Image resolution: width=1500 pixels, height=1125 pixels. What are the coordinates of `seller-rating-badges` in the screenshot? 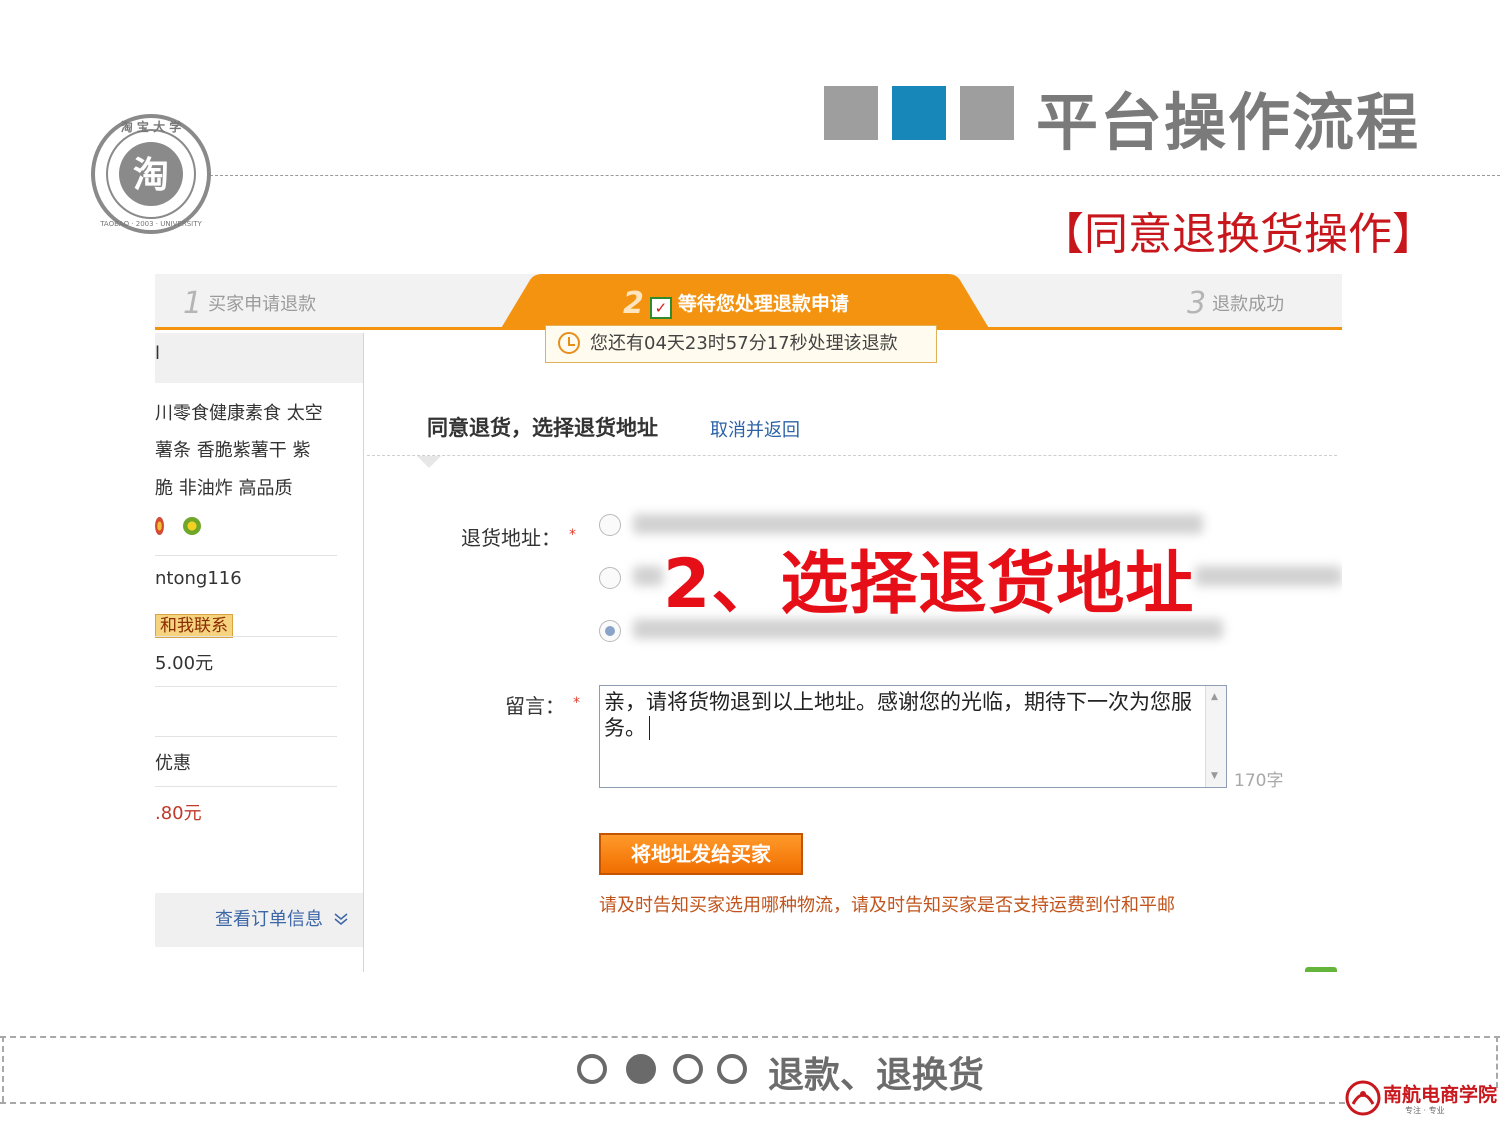 It's located at (178, 526).